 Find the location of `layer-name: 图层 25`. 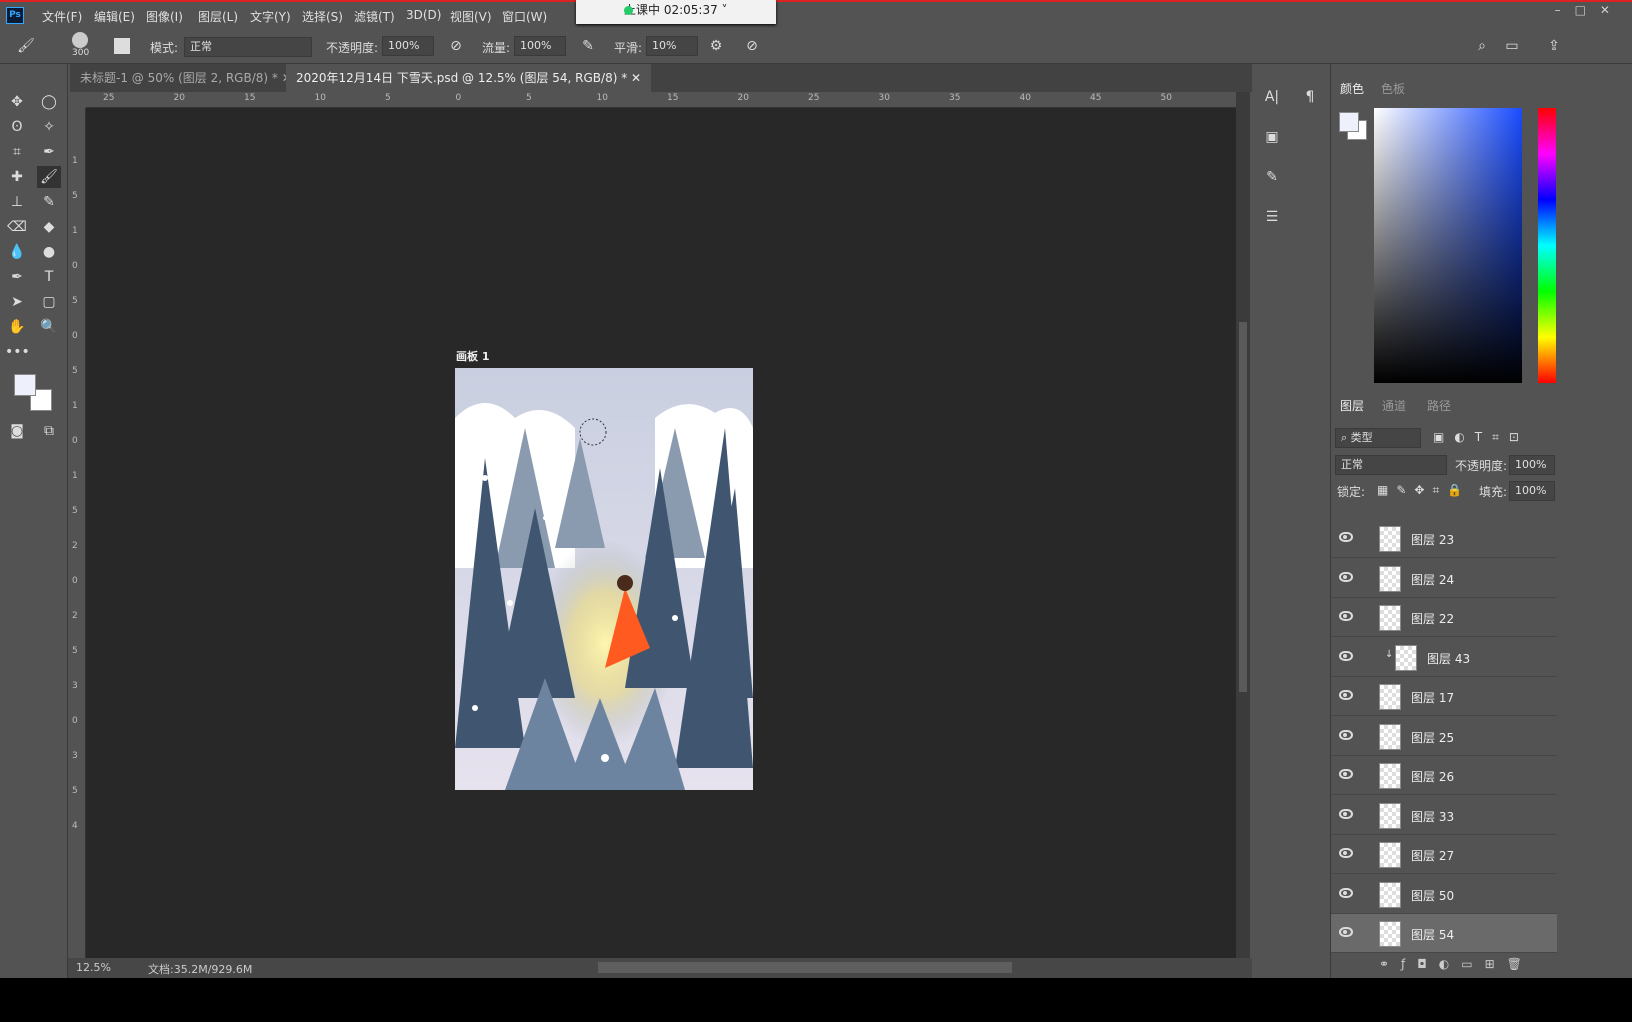

layer-name: 图层 25 is located at coordinates (1432, 737).